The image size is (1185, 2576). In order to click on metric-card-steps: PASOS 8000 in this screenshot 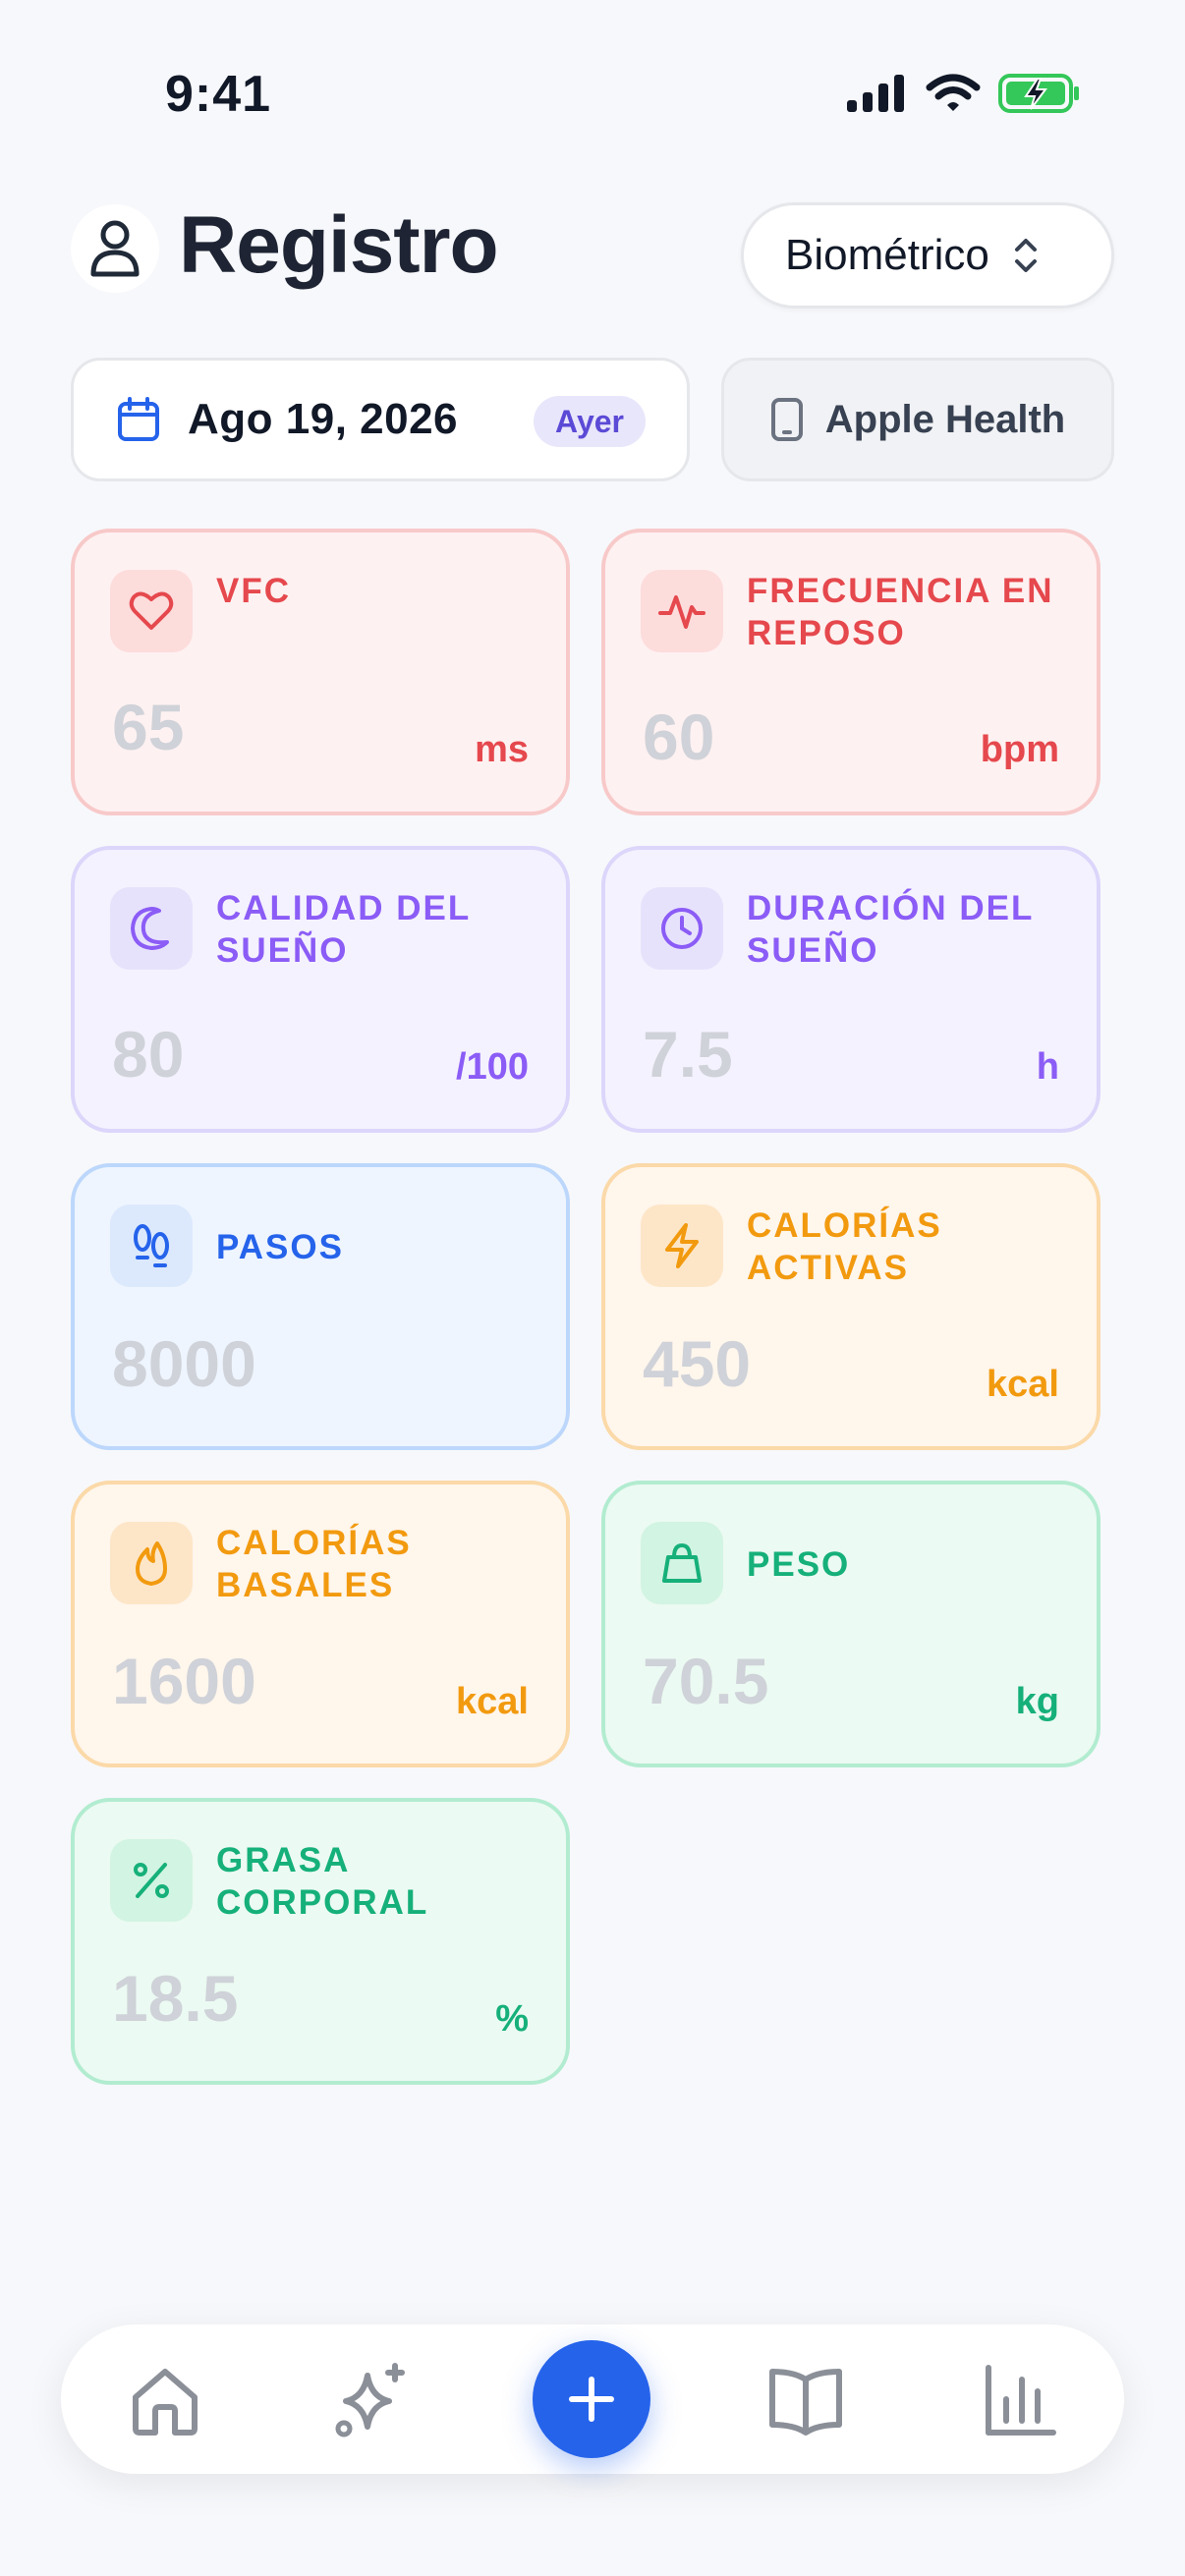, I will do `click(320, 1306)`.